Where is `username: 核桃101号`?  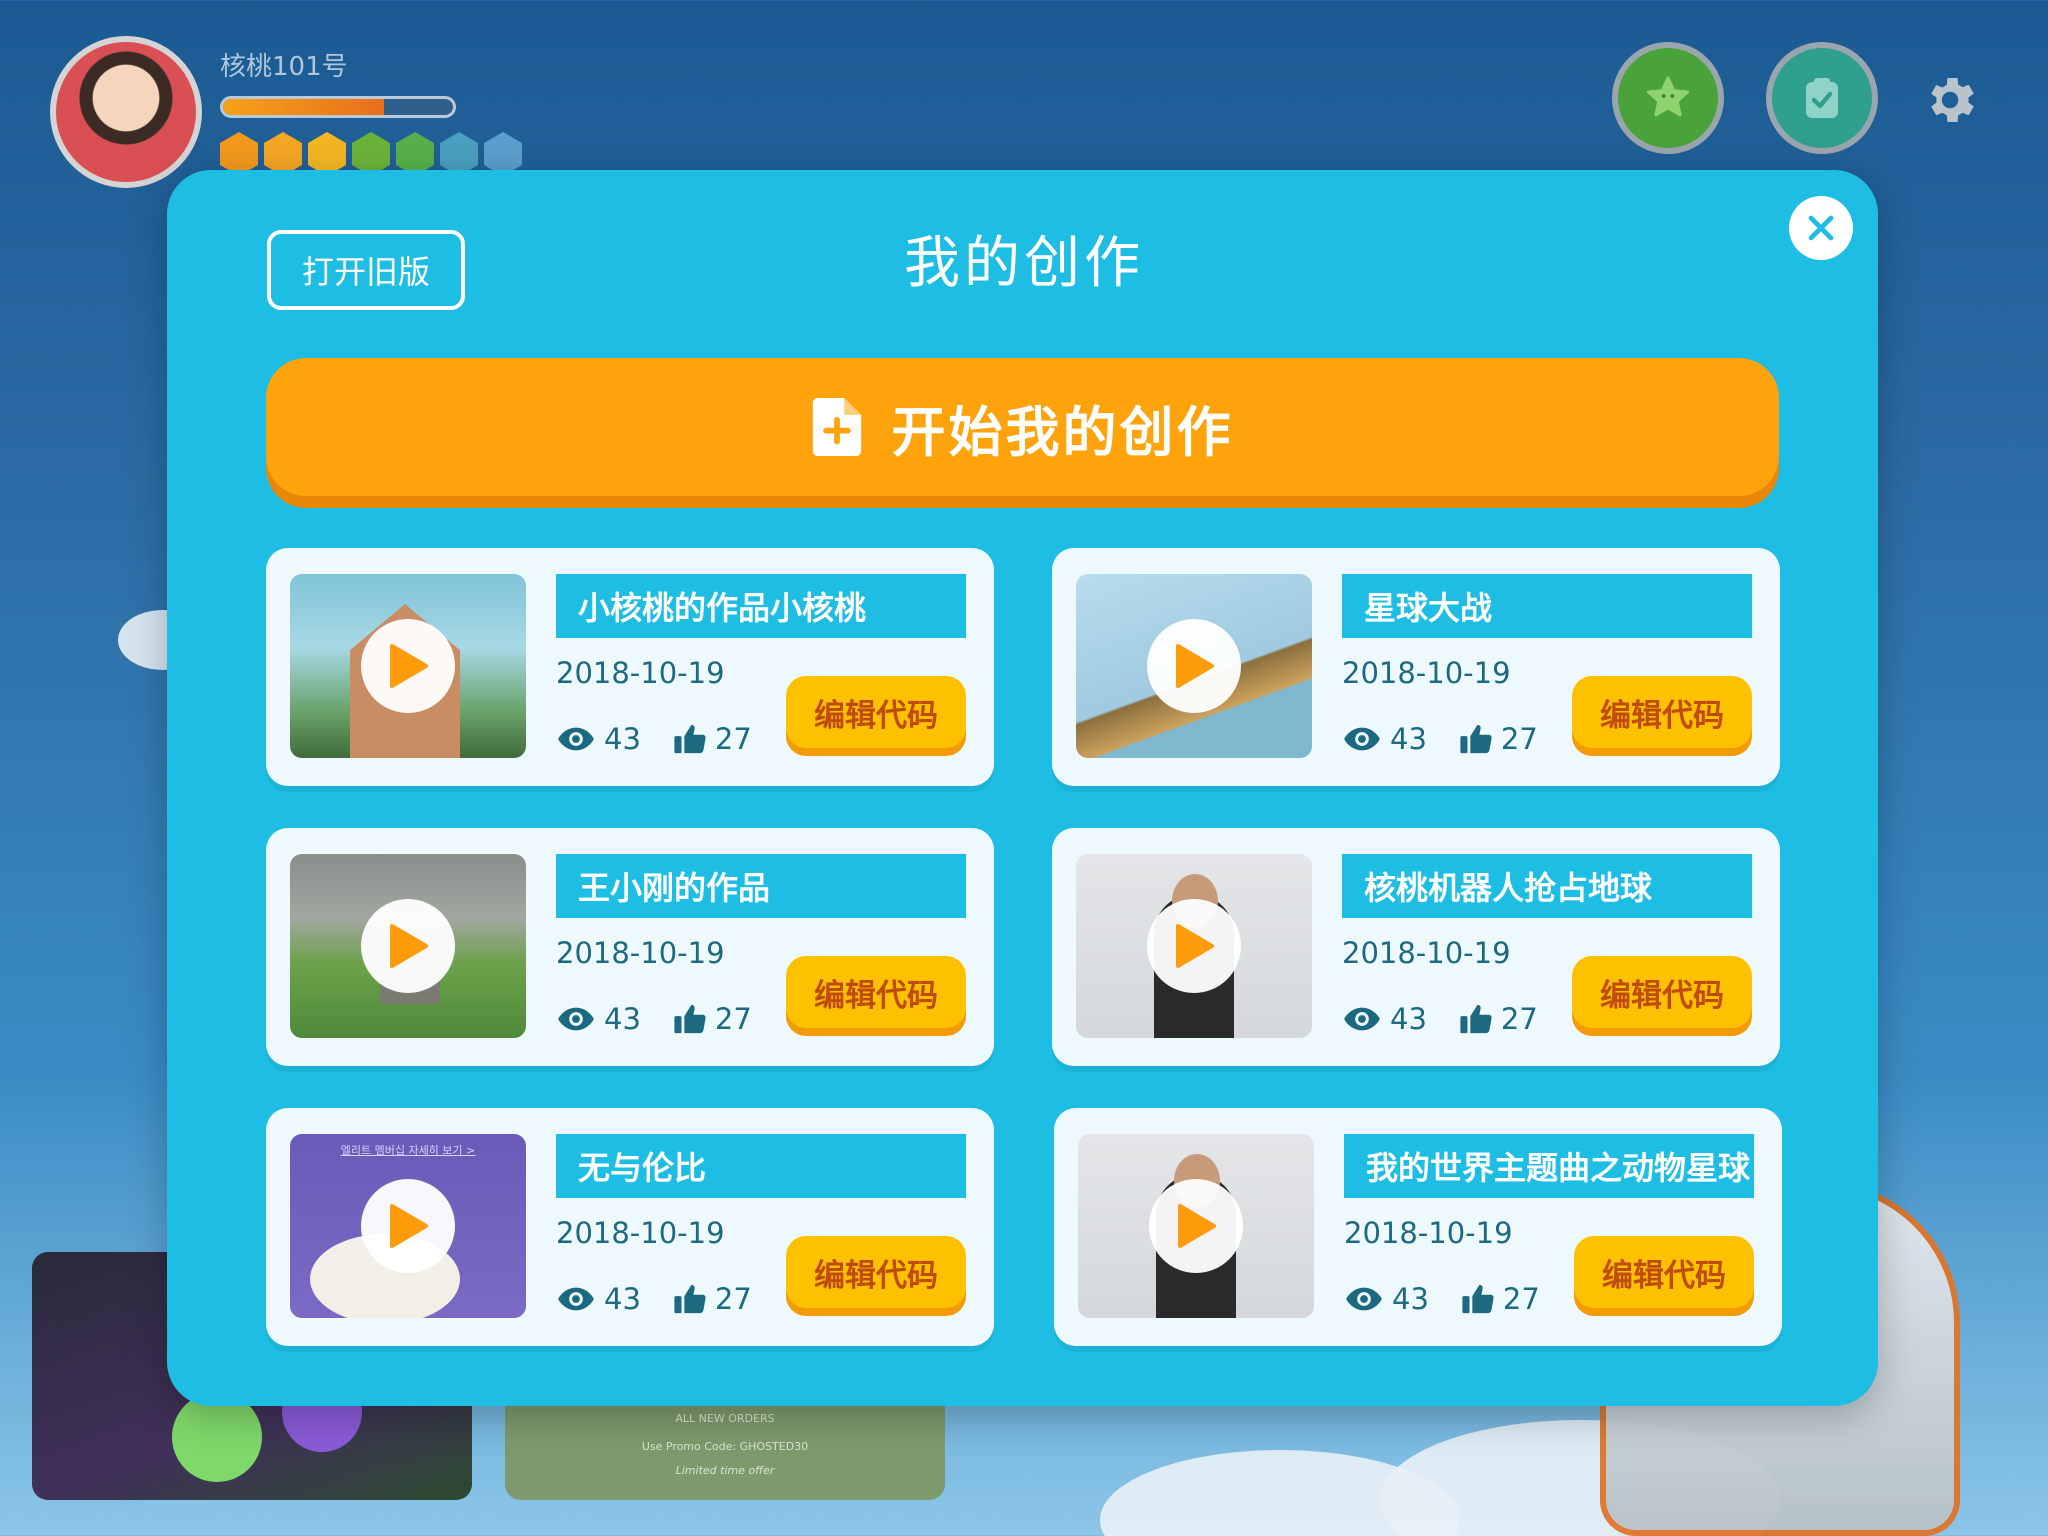 username: 核桃101号 is located at coordinates (284, 67).